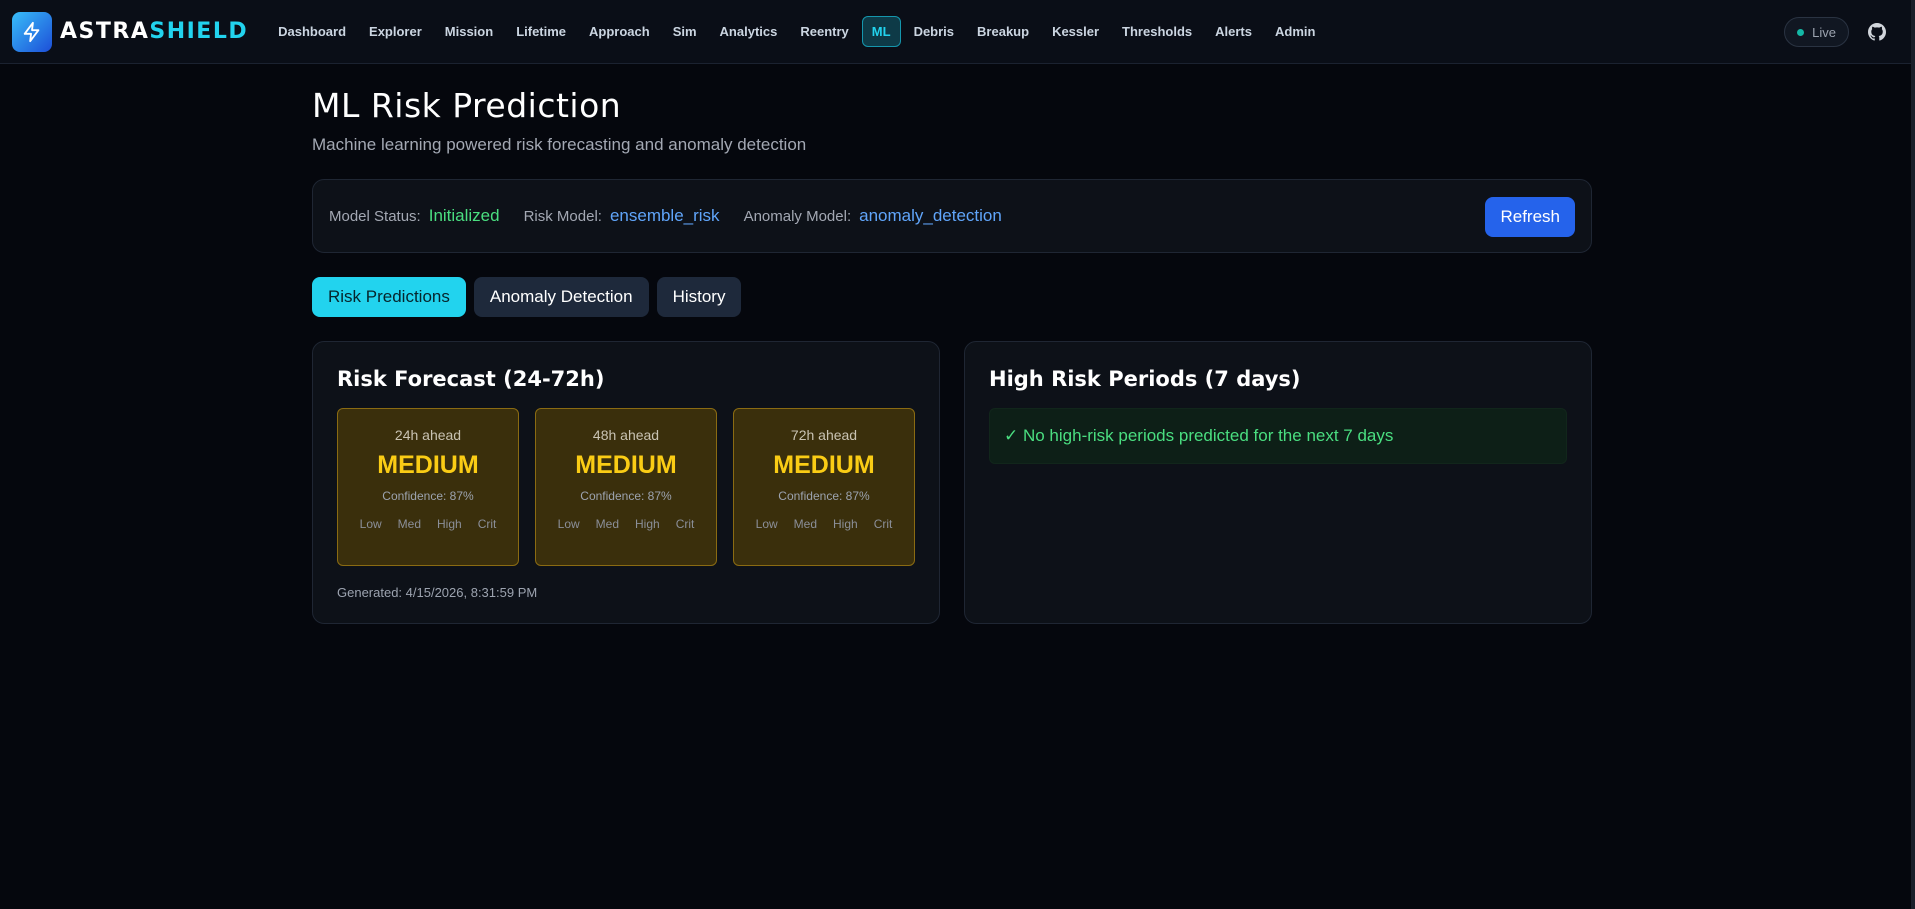 This screenshot has width=1915, height=909. I want to click on nav-item-analytics: Analytics, so click(749, 31).